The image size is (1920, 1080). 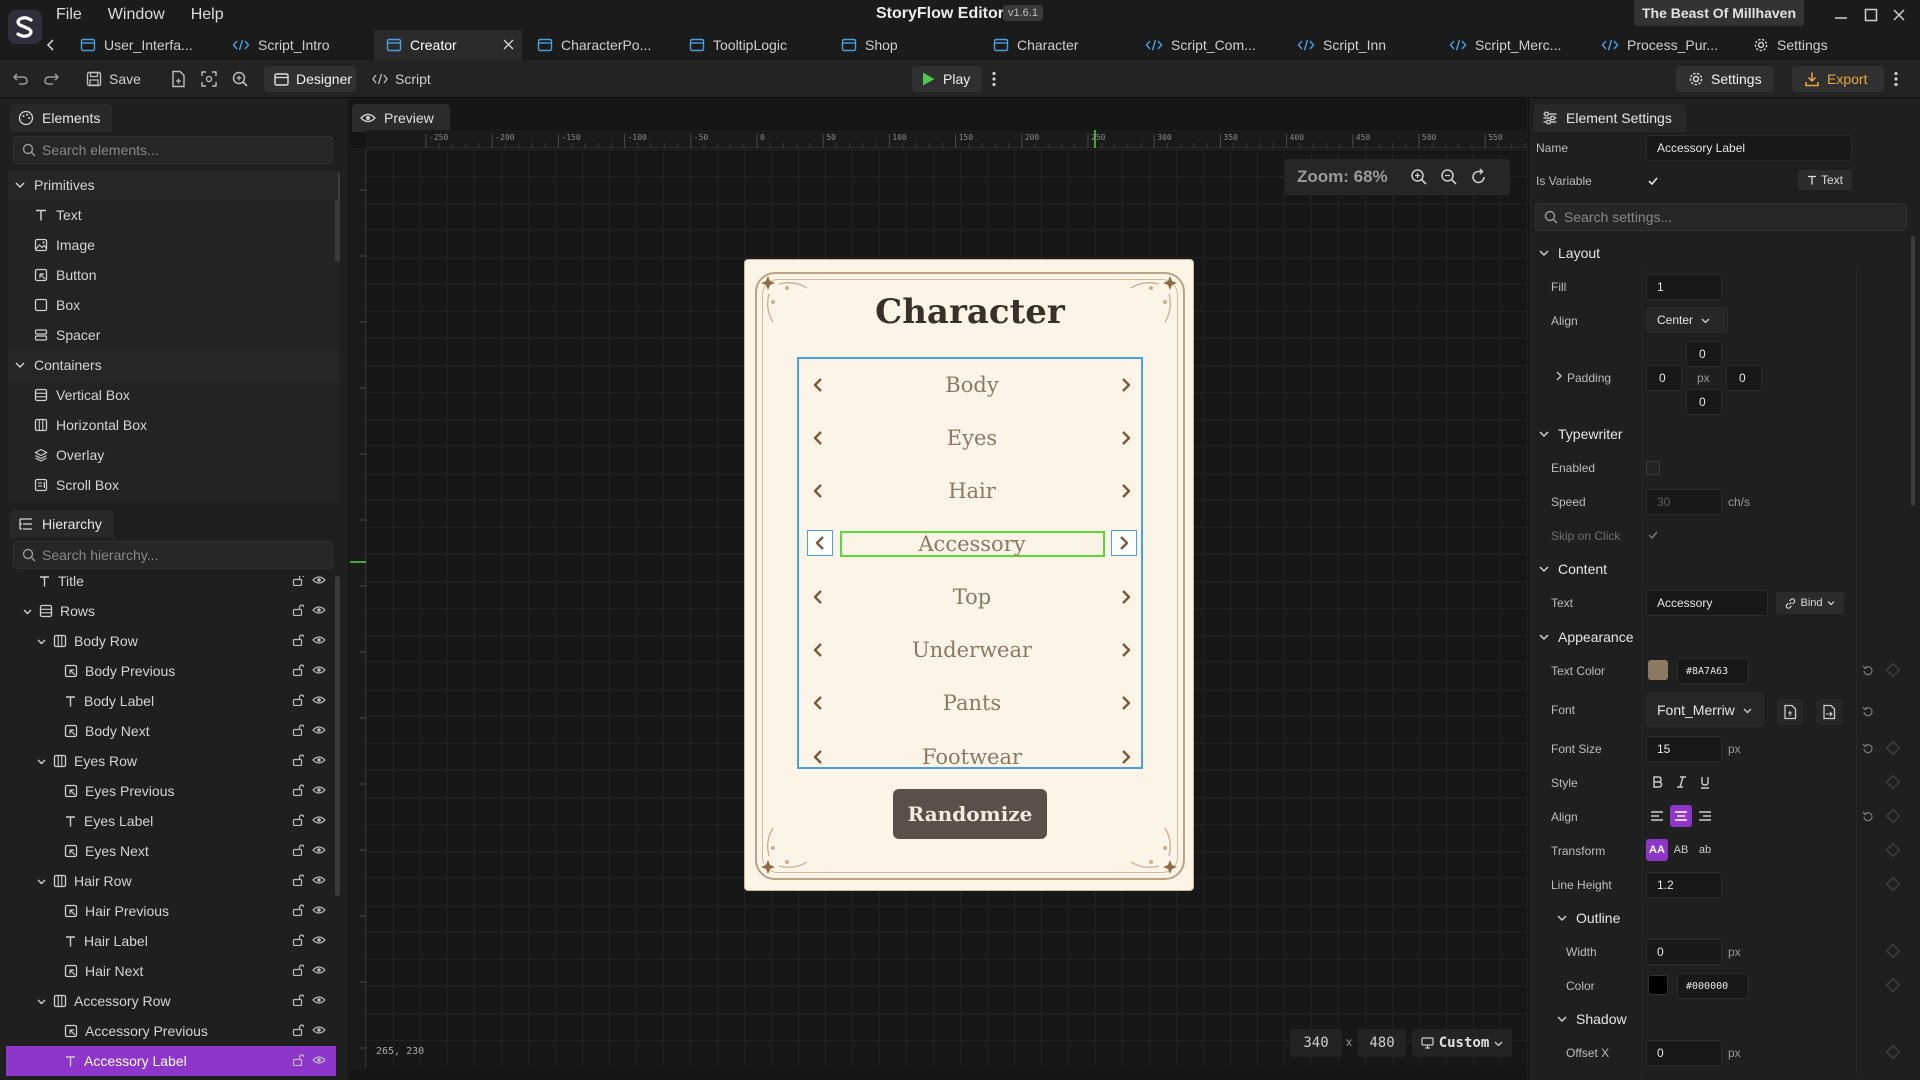 What do you see at coordinates (1868, 748) in the screenshot?
I see `reset-icon` at bounding box center [1868, 748].